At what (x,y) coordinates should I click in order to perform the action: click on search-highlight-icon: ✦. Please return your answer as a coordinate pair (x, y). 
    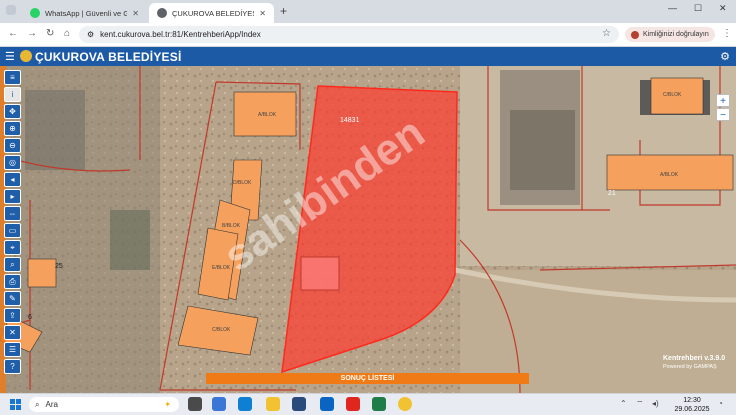
    Looking at the image, I should click on (167, 404).